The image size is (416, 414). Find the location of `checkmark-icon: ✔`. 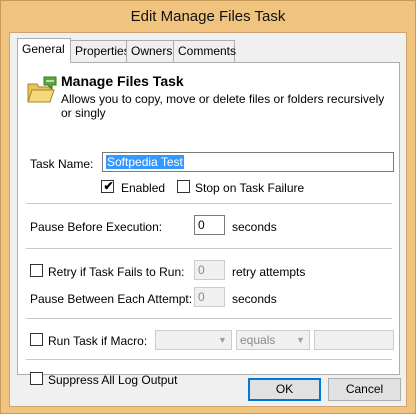

checkmark-icon: ✔ is located at coordinates (108, 186).